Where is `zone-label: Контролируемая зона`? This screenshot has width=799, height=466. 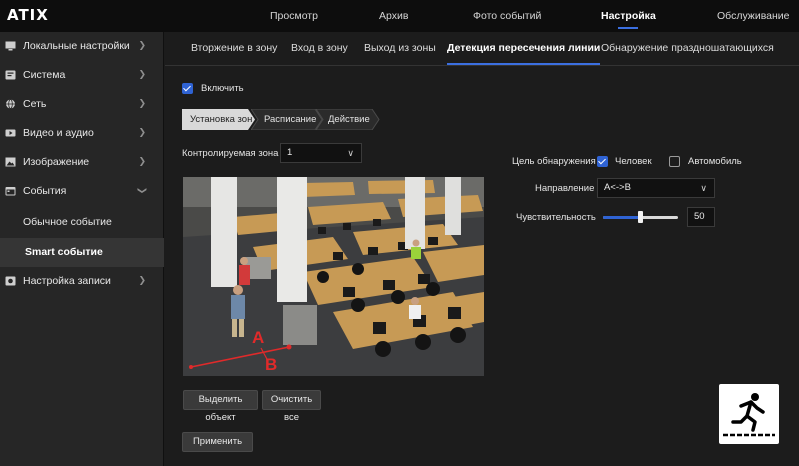 zone-label: Контролируемая зона is located at coordinates (230, 153).